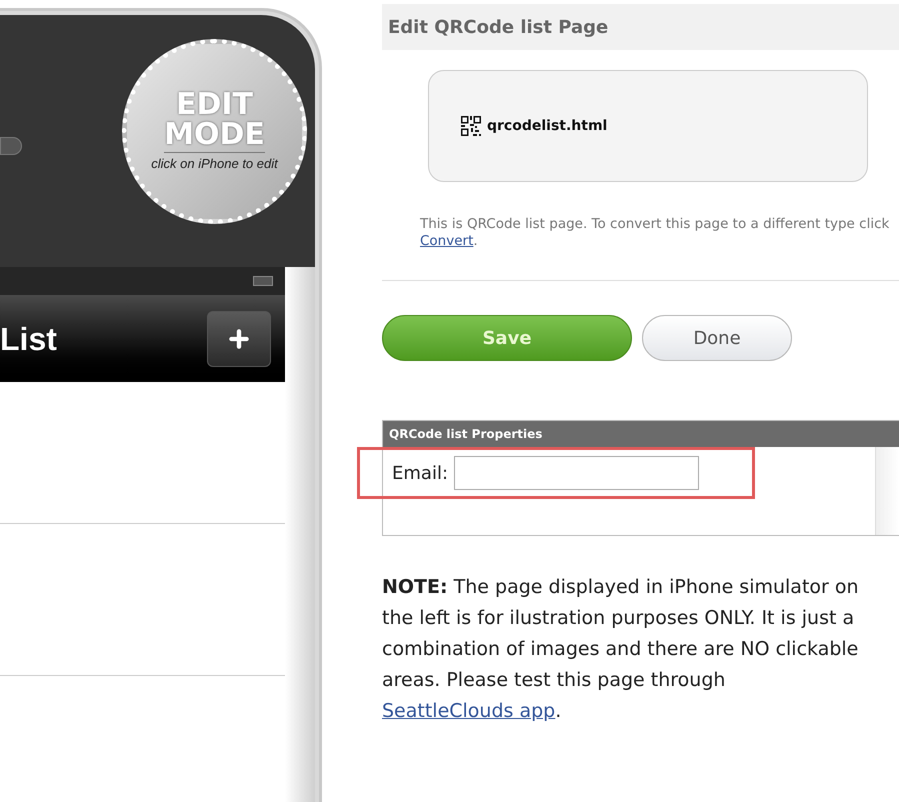 This screenshot has width=899, height=802. What do you see at coordinates (547, 126) in the screenshot?
I see `file-name: qrcodelist.html` at bounding box center [547, 126].